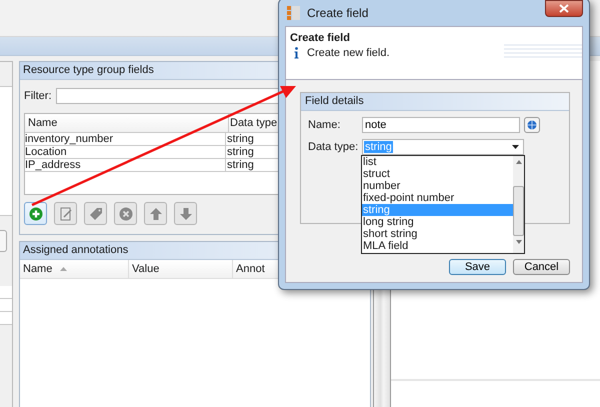 Image resolution: width=600 pixels, height=407 pixels. What do you see at coordinates (348, 53) in the screenshot?
I see `info-text: Create new field.` at bounding box center [348, 53].